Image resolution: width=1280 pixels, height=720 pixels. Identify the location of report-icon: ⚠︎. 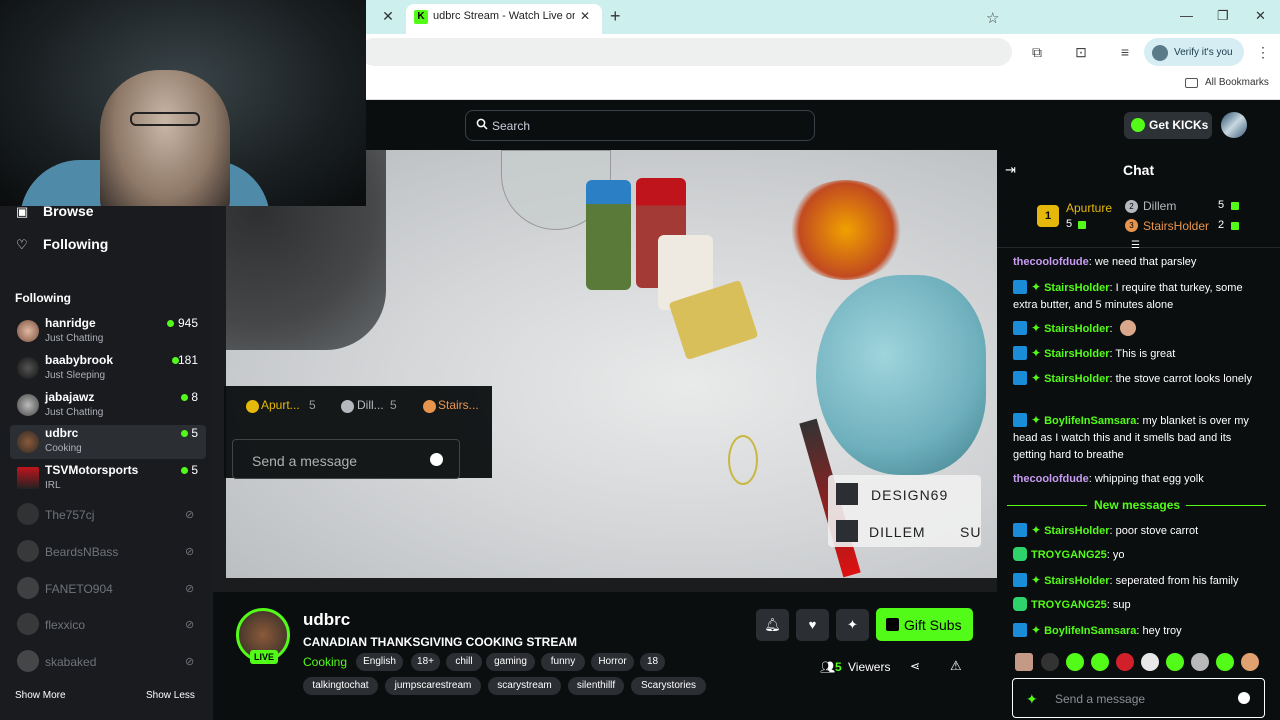
(956, 666).